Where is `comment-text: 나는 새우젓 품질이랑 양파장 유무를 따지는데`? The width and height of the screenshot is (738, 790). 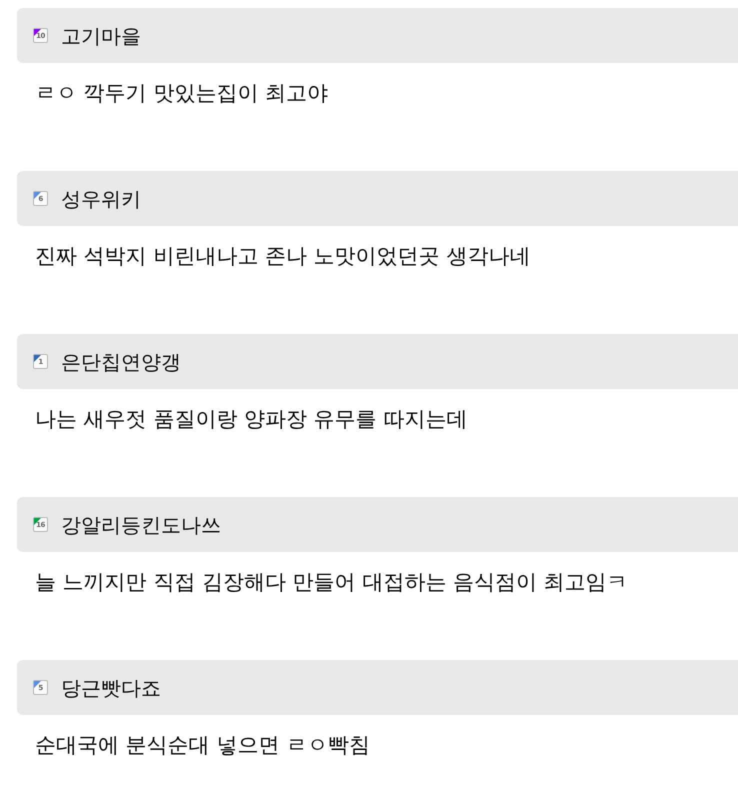
comment-text: 나는 새우젓 품질이랑 양파장 유무를 따지는데 is located at coordinates (251, 419).